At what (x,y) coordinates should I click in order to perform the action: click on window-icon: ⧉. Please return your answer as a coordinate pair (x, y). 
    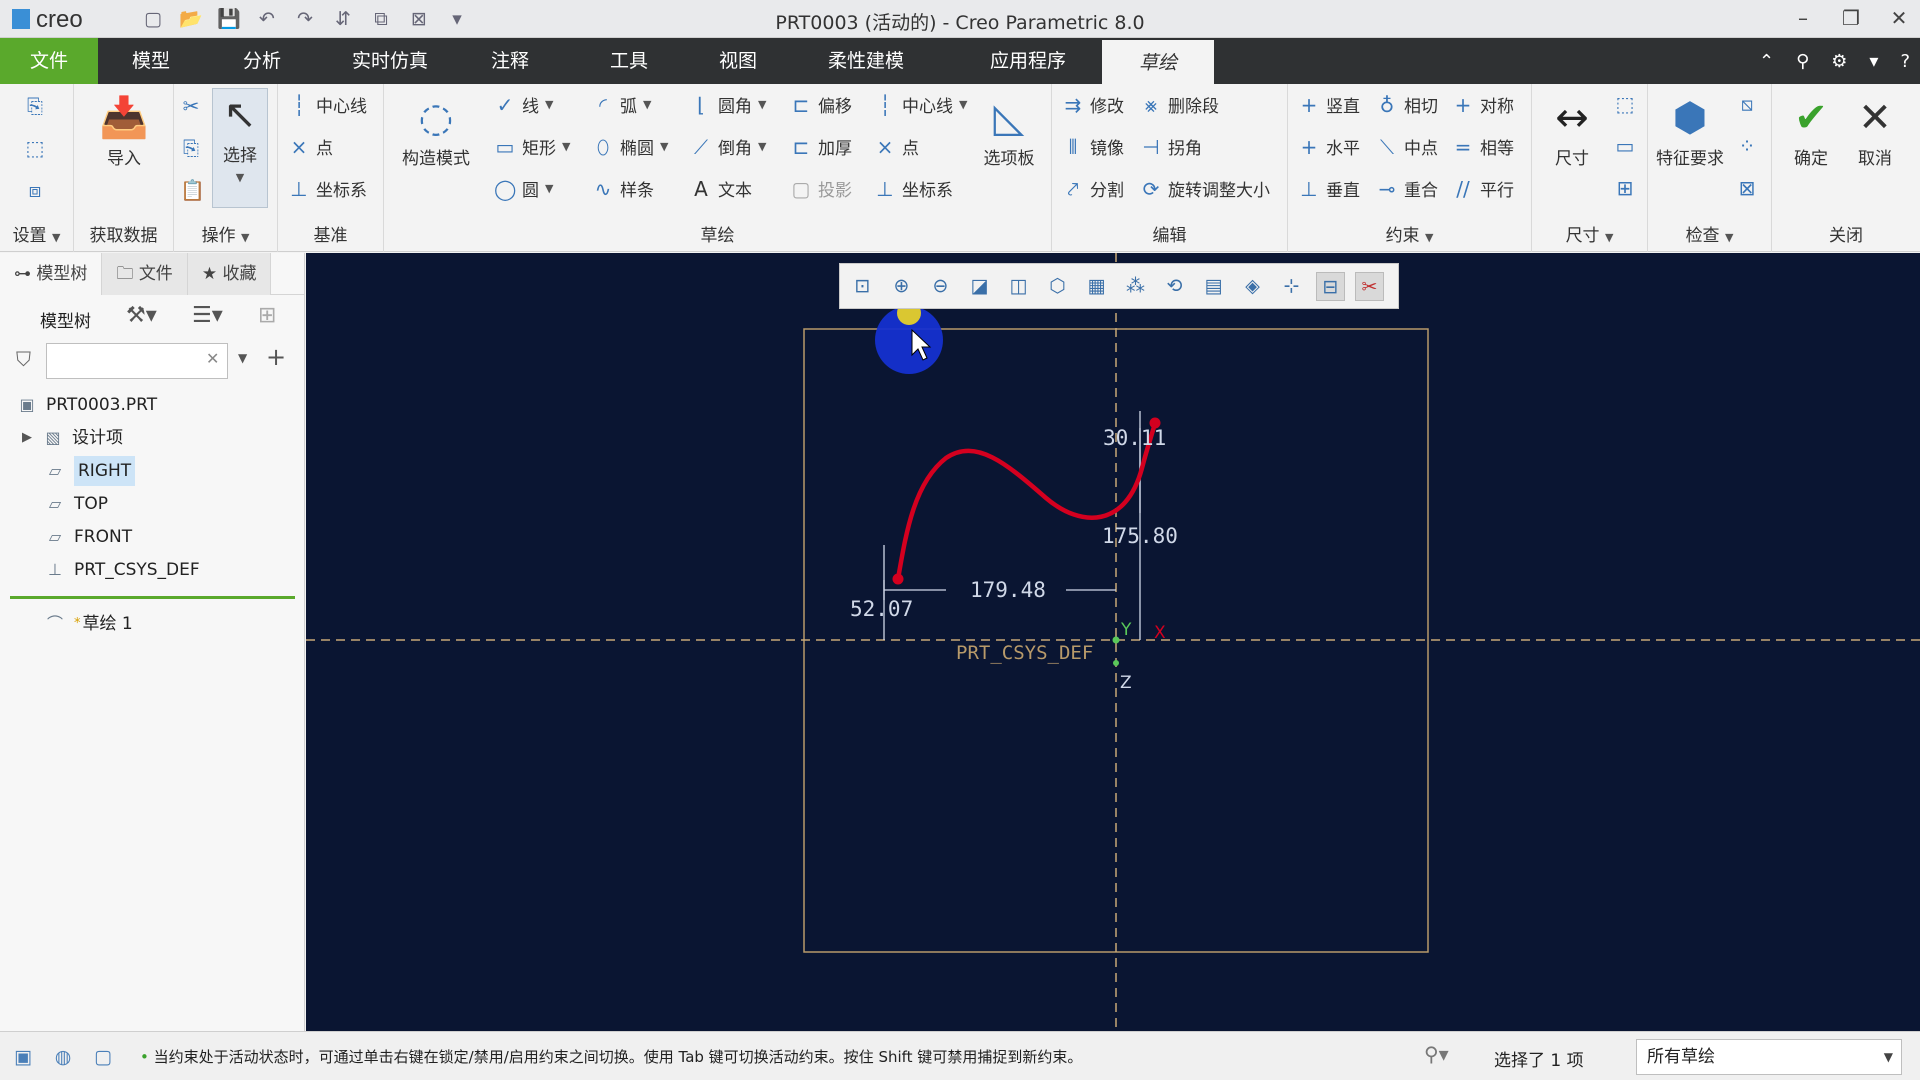
    Looking at the image, I should click on (381, 19).